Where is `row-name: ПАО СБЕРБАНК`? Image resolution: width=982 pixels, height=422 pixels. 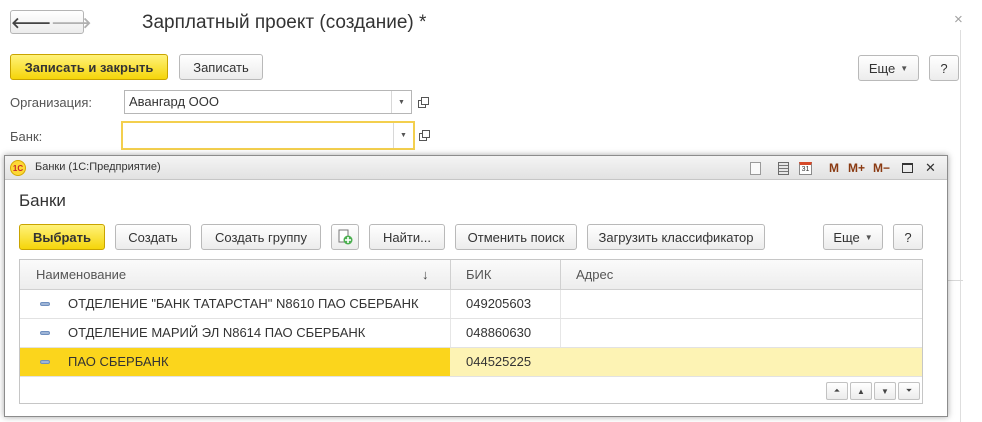 row-name: ПАО СБЕРБАНК is located at coordinates (235, 362).